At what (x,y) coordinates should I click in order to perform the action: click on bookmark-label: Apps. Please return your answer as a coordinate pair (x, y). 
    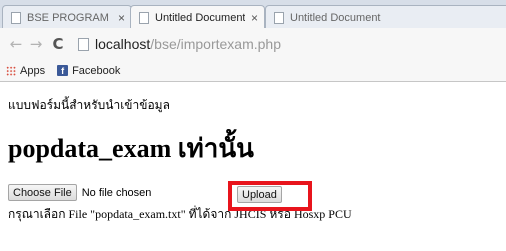
    Looking at the image, I should click on (33, 70).